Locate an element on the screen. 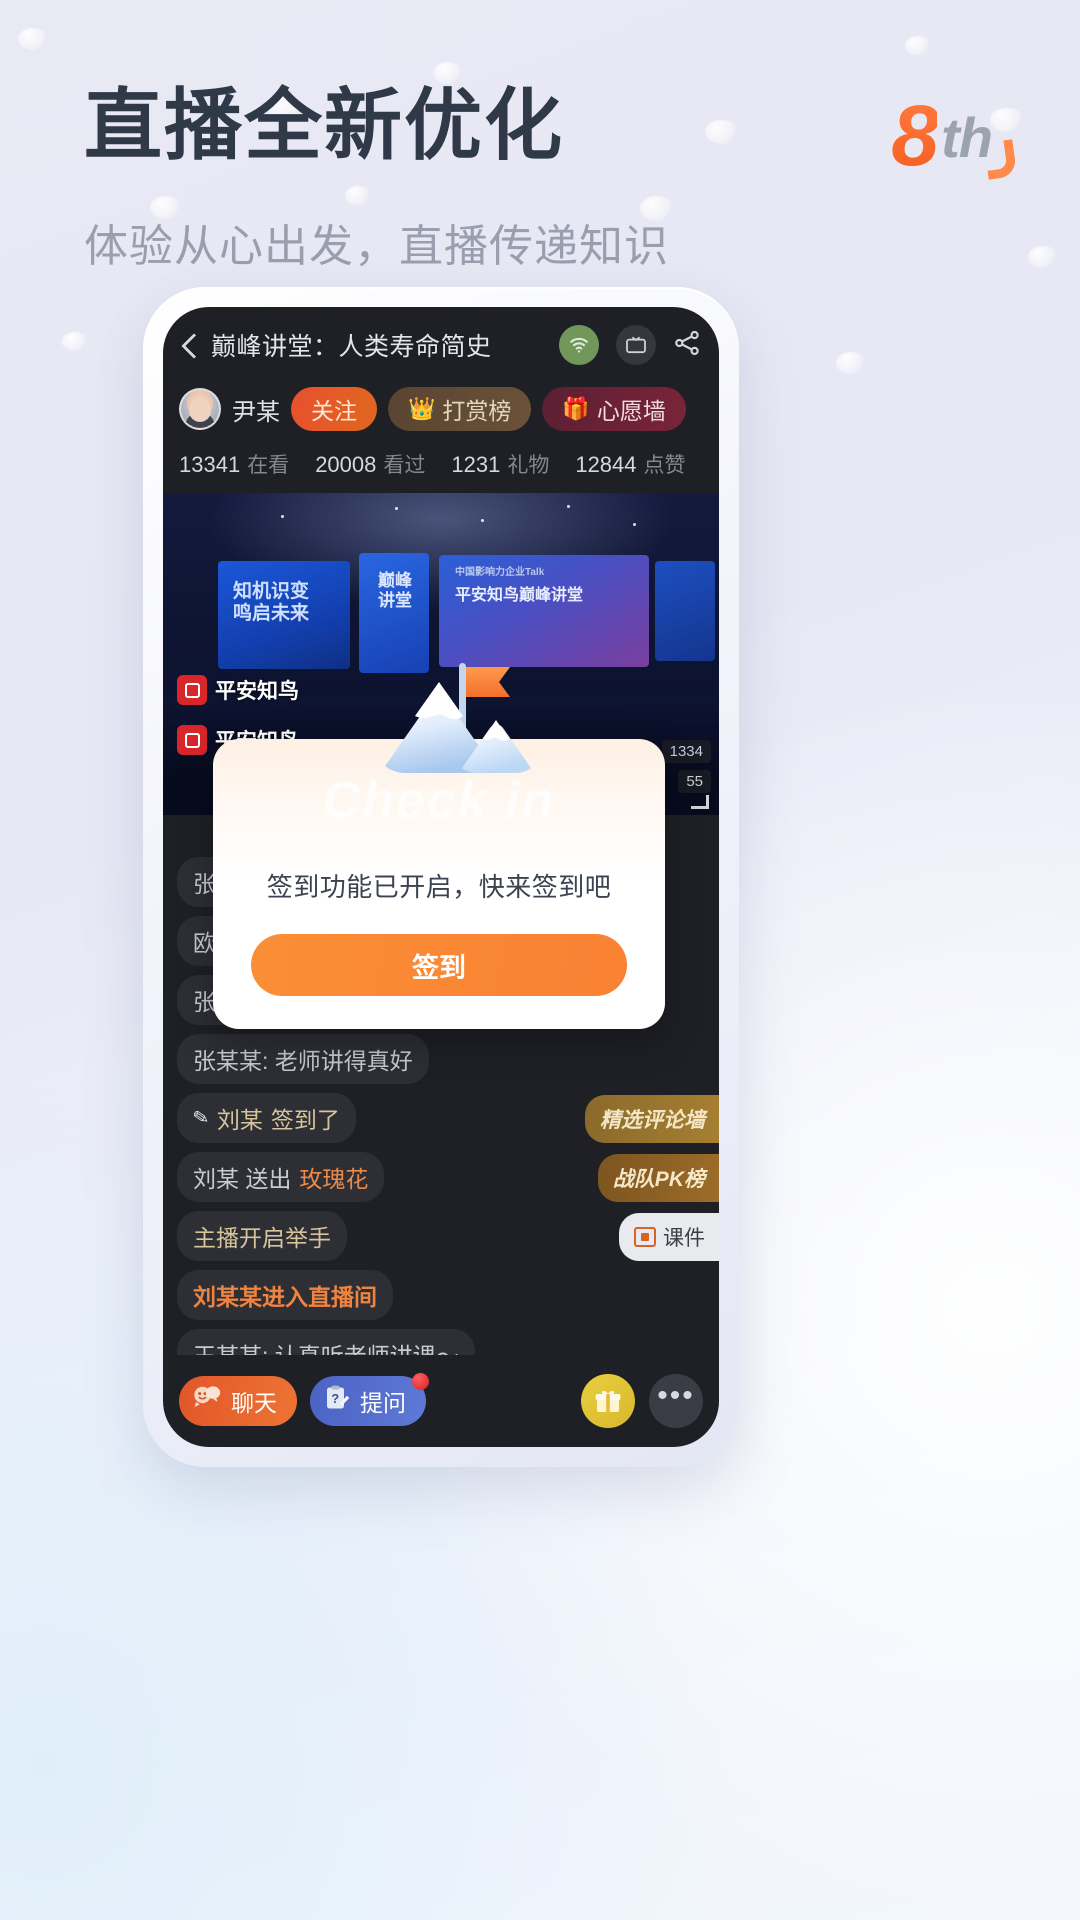  featured-comment-wall-button: 精选评论墙 is located at coordinates (652, 1119).